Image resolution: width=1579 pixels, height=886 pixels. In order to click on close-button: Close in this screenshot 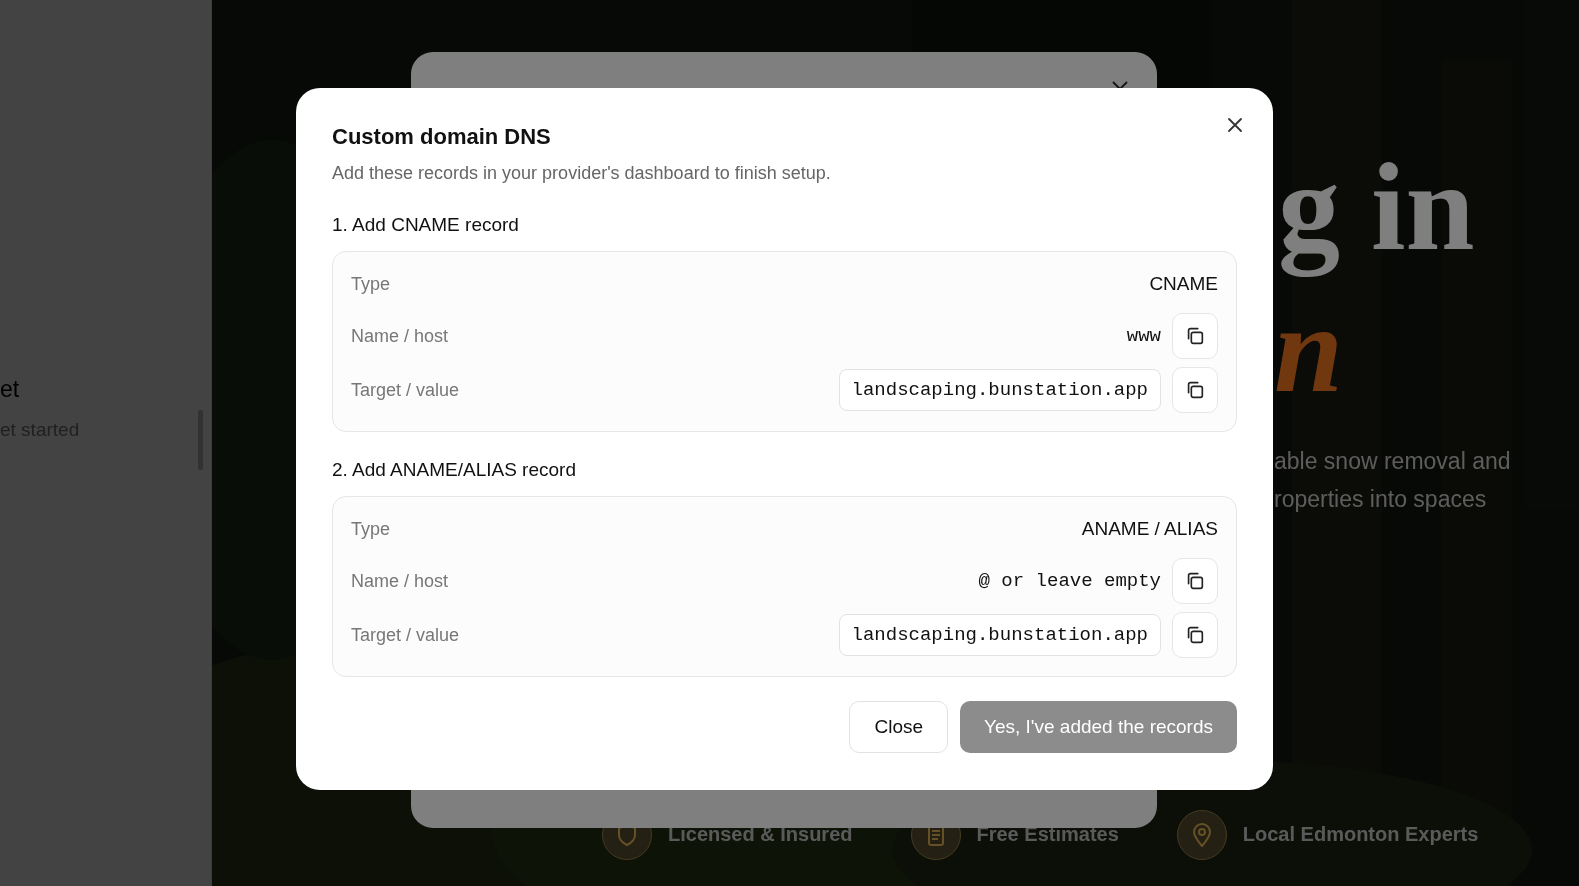, I will do `click(899, 727)`.